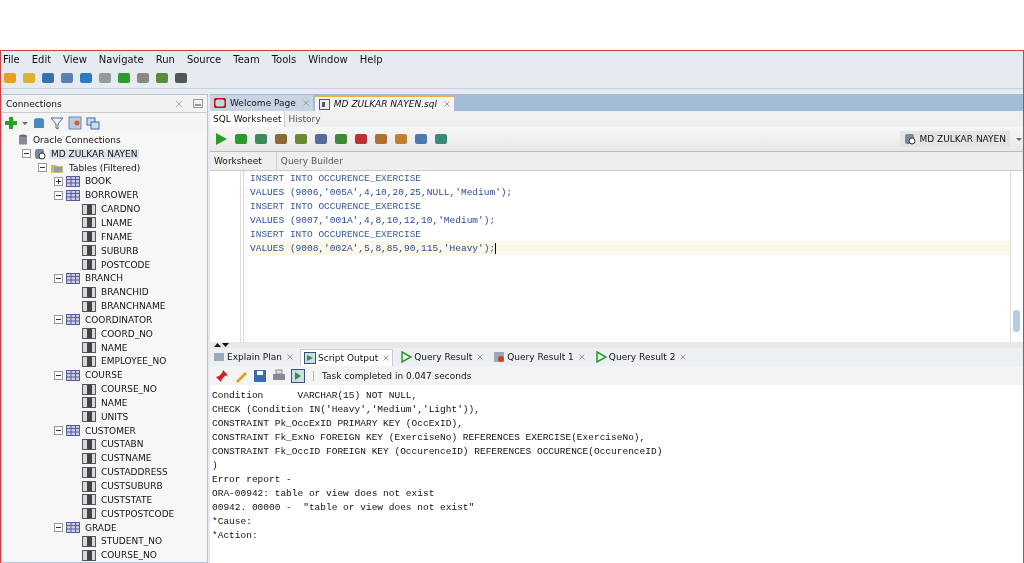 The image size is (1024, 563). Describe the element at coordinates (117, 236) in the screenshot. I see `tree-item: FNAME` at that location.